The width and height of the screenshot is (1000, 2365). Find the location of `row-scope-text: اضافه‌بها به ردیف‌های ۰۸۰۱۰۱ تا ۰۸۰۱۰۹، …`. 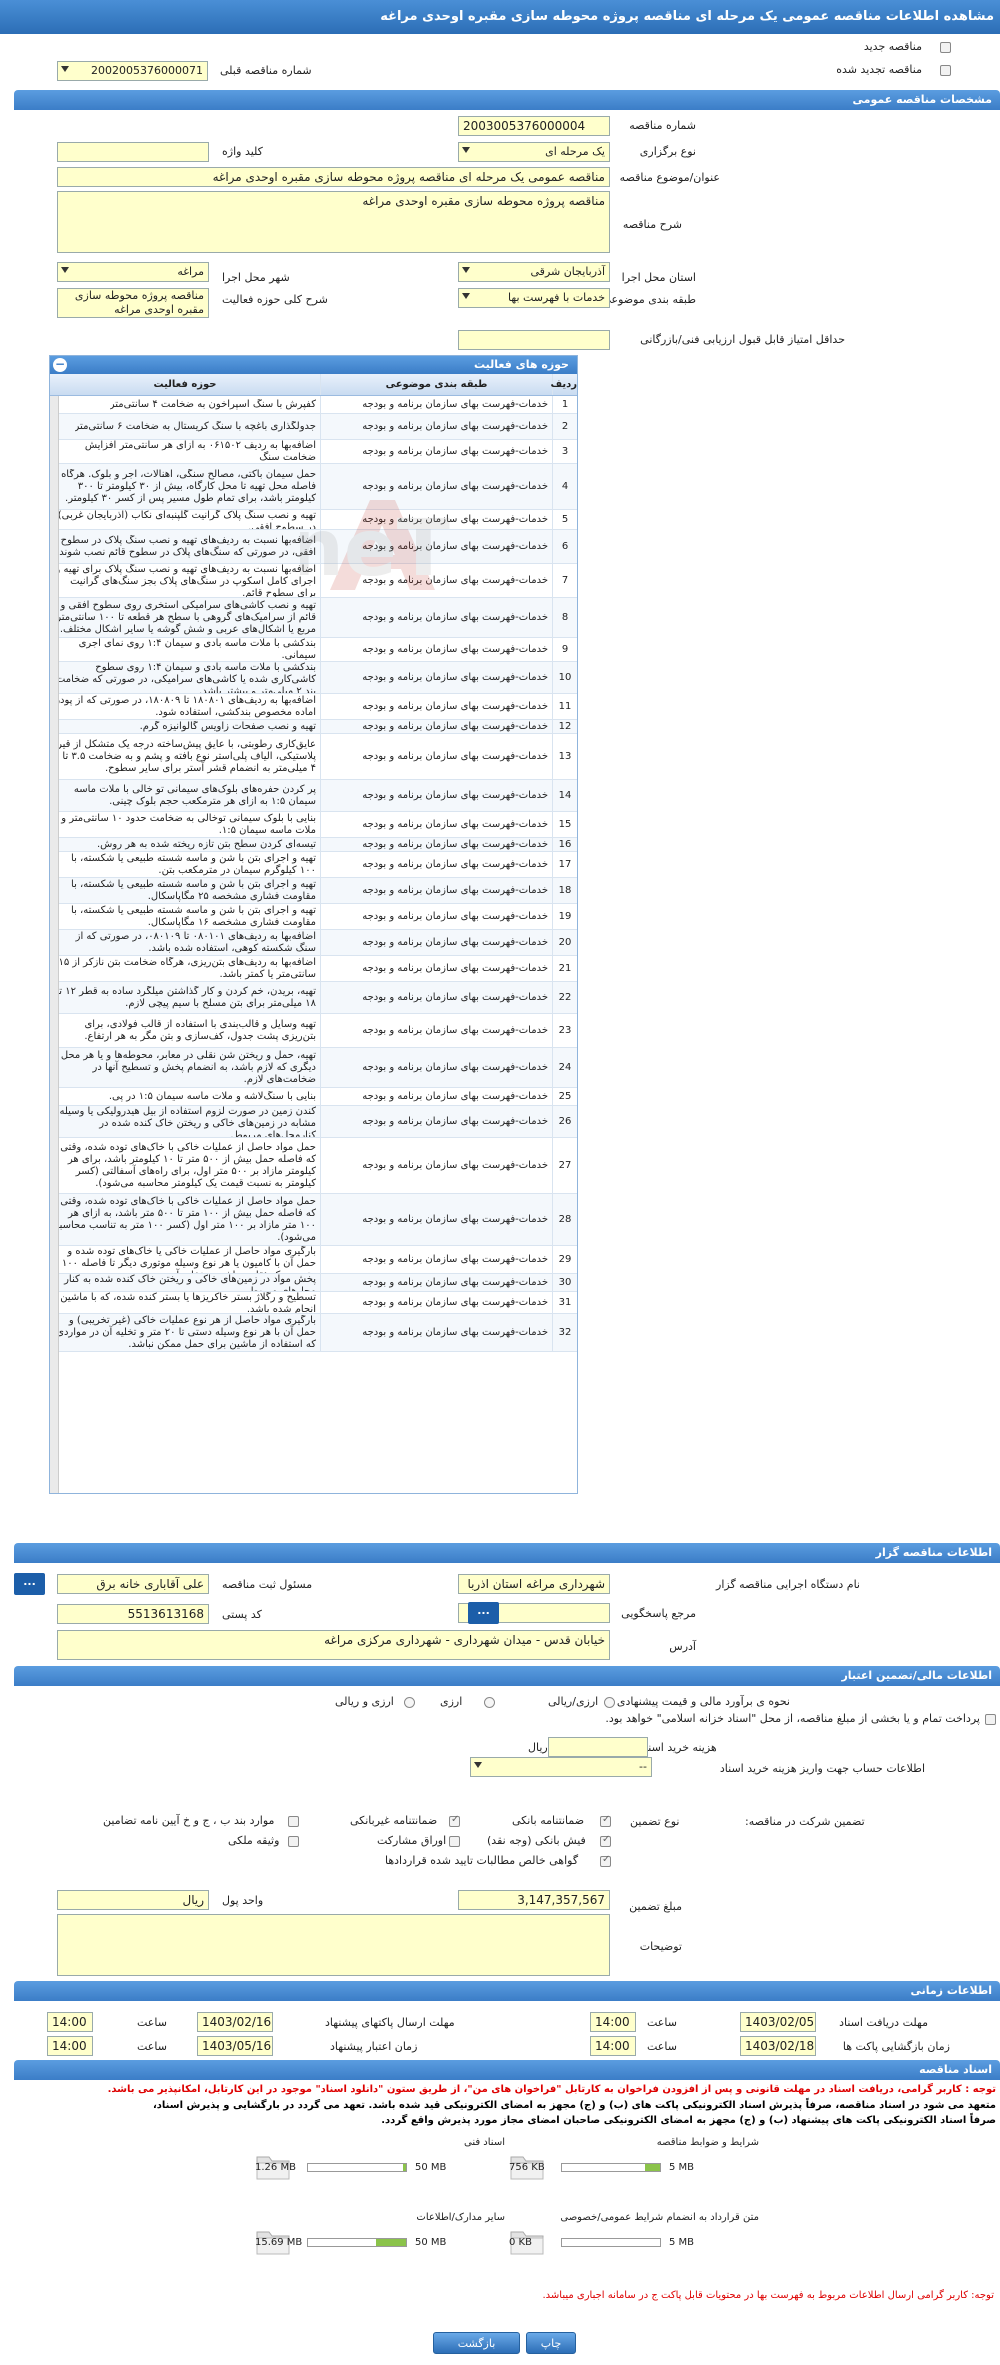

row-scope-text: اضافه‌بها به ردیف‌های ۰۸۰۱۰۱ تا ۰۸۰۱۰۹، … is located at coordinates (195, 942).